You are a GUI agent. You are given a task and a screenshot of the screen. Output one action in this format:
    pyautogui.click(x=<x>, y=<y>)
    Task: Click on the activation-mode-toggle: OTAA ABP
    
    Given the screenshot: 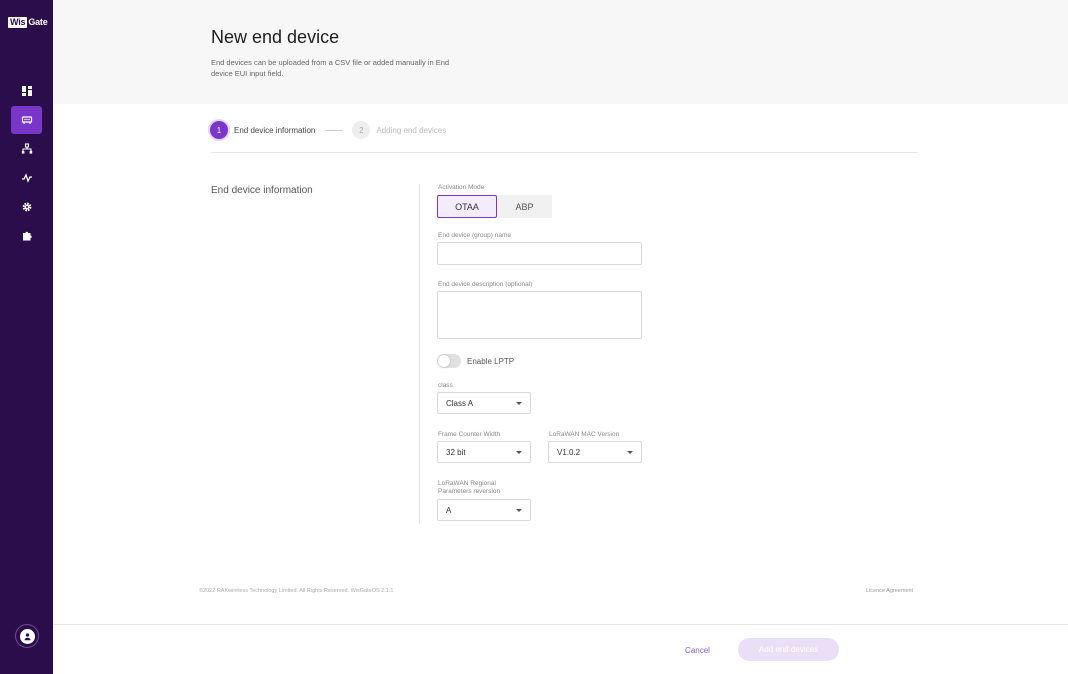 What is the action you would take?
    pyautogui.click(x=494, y=206)
    